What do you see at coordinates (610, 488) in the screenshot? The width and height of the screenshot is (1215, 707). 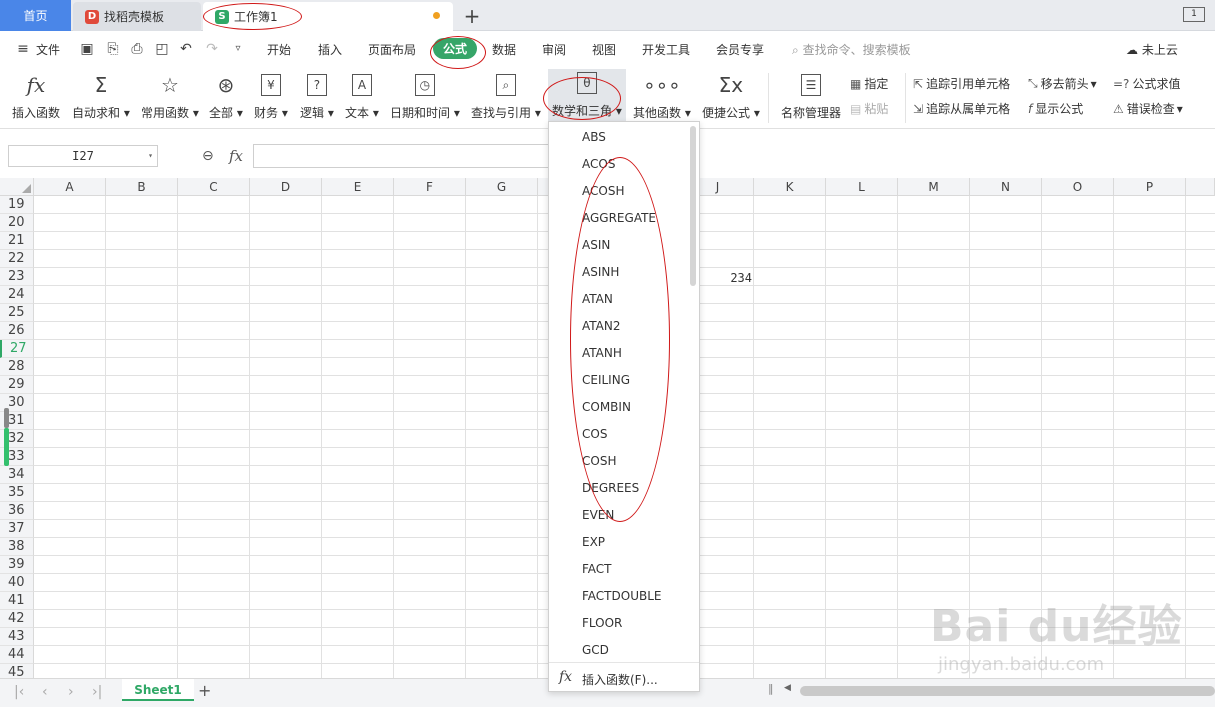 I see `function-item: DEGREES` at bounding box center [610, 488].